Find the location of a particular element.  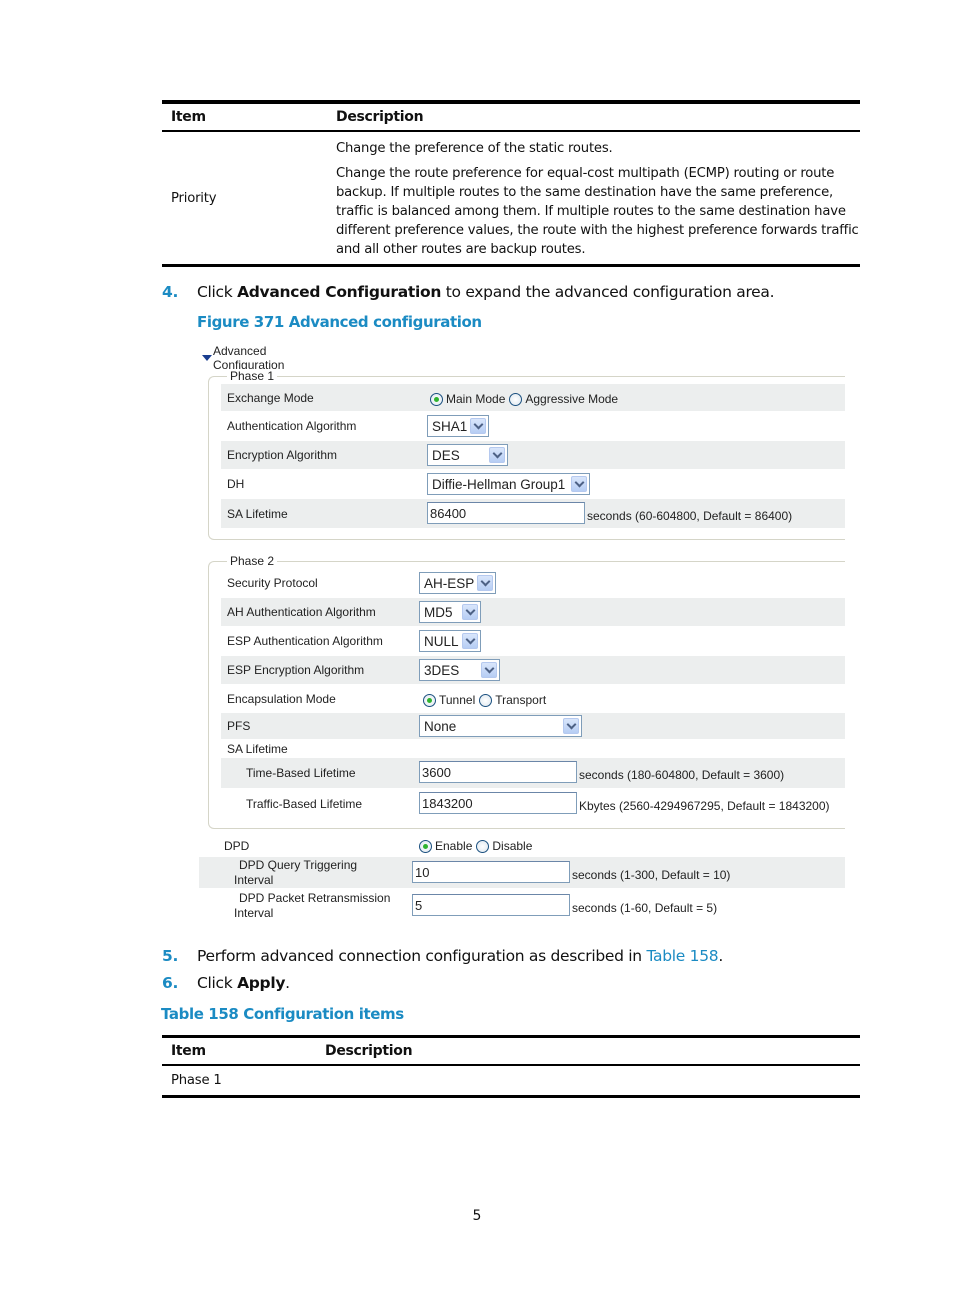

dpd-disable-radio: Disable is located at coordinates (504, 846).